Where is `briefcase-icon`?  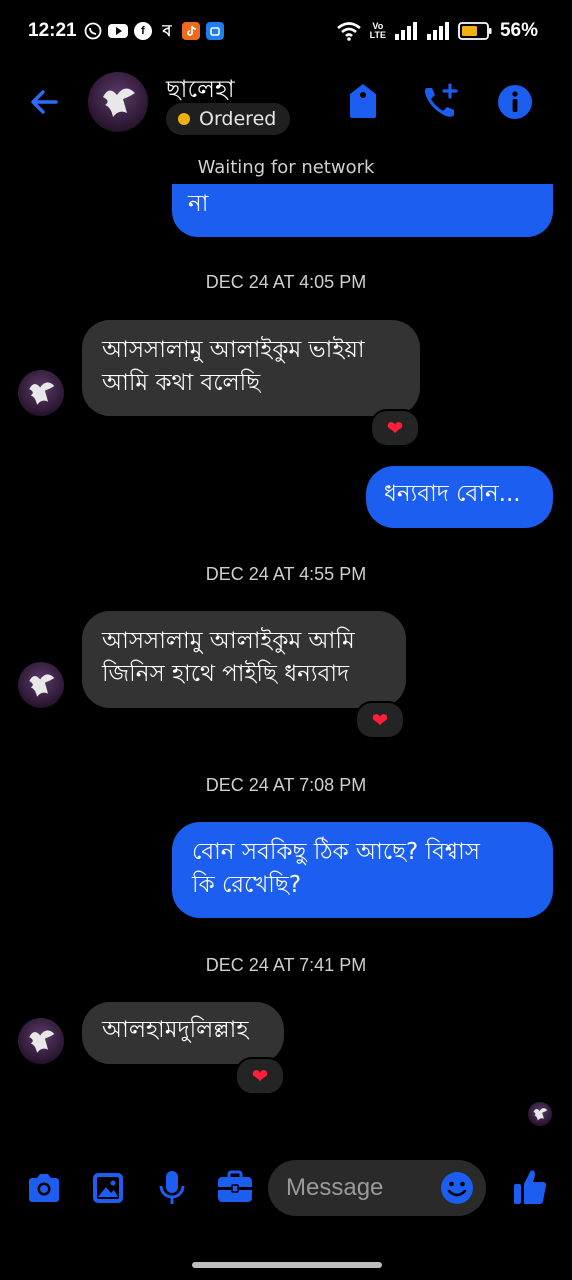 briefcase-icon is located at coordinates (235, 1186).